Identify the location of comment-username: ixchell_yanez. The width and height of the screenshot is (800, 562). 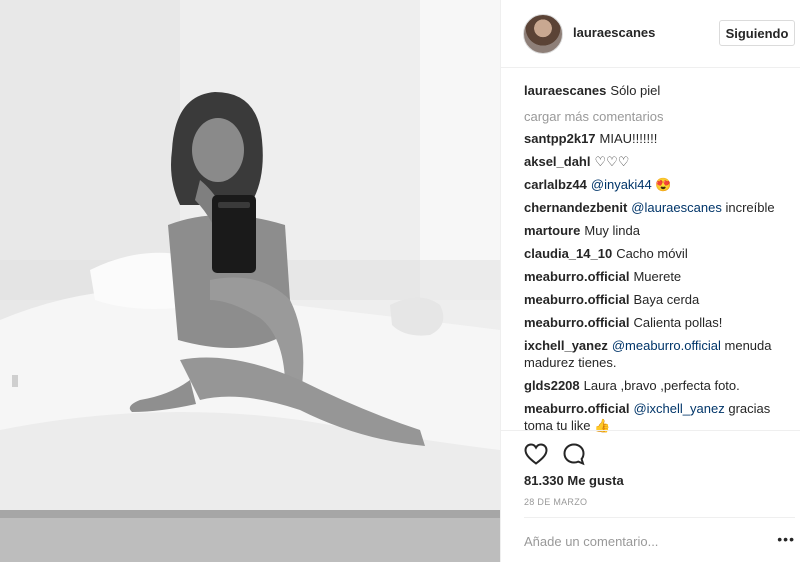
(566, 345).